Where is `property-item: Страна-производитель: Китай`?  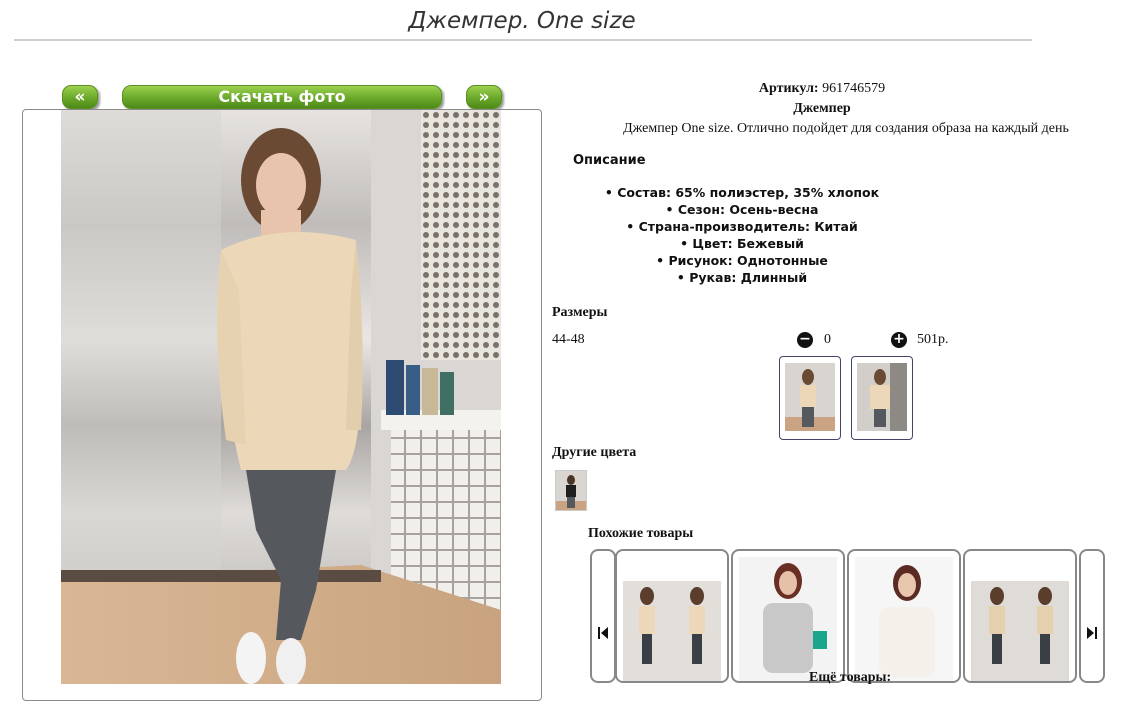 property-item: Страна-производитель: Китай is located at coordinates (742, 226).